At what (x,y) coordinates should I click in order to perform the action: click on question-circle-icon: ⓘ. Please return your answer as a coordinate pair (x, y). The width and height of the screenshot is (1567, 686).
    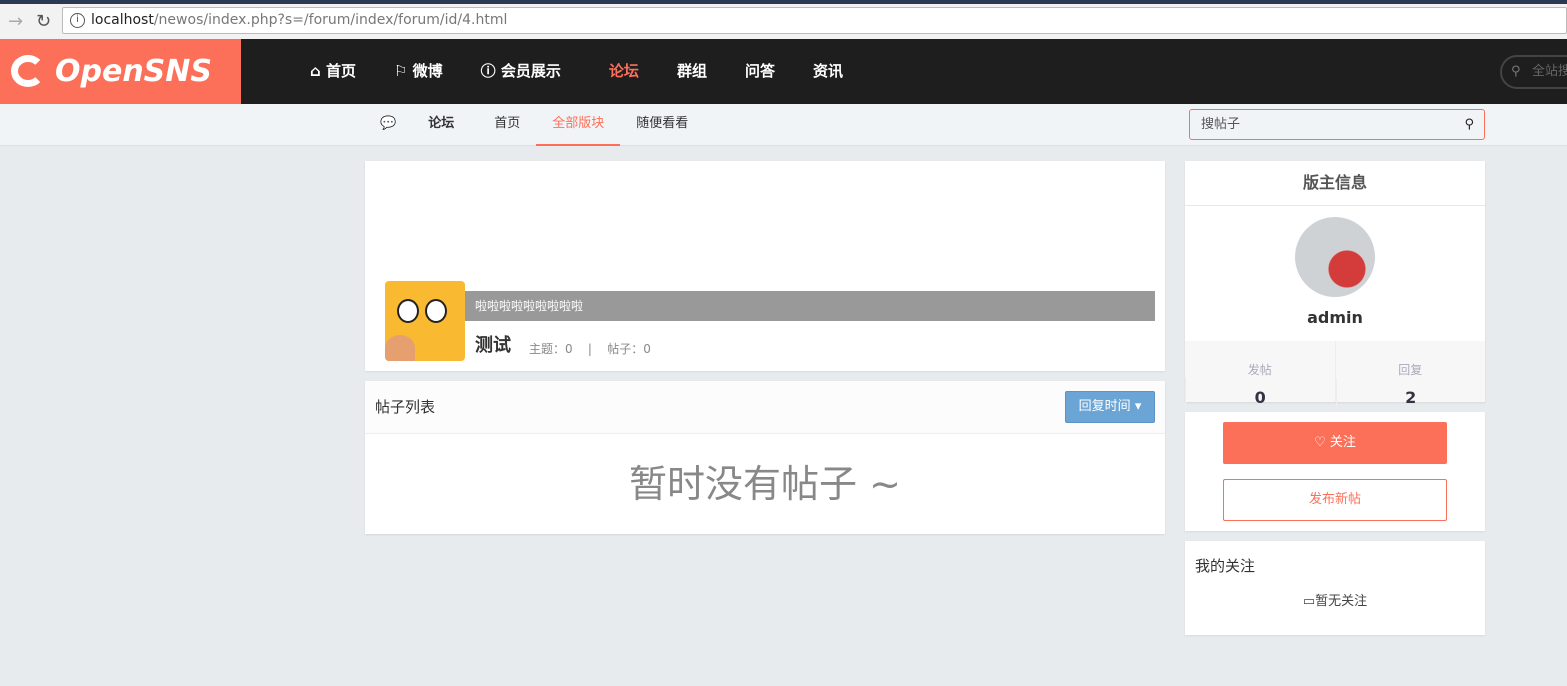
    Looking at the image, I should click on (490, 71).